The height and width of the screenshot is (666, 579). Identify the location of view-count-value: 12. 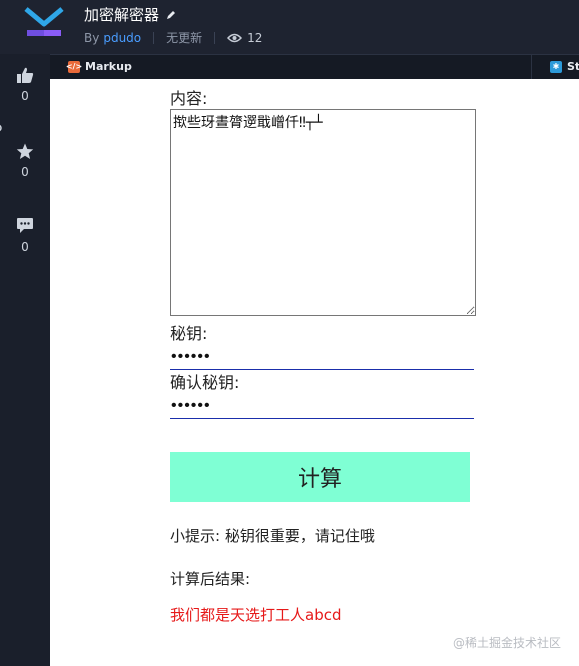
(255, 37).